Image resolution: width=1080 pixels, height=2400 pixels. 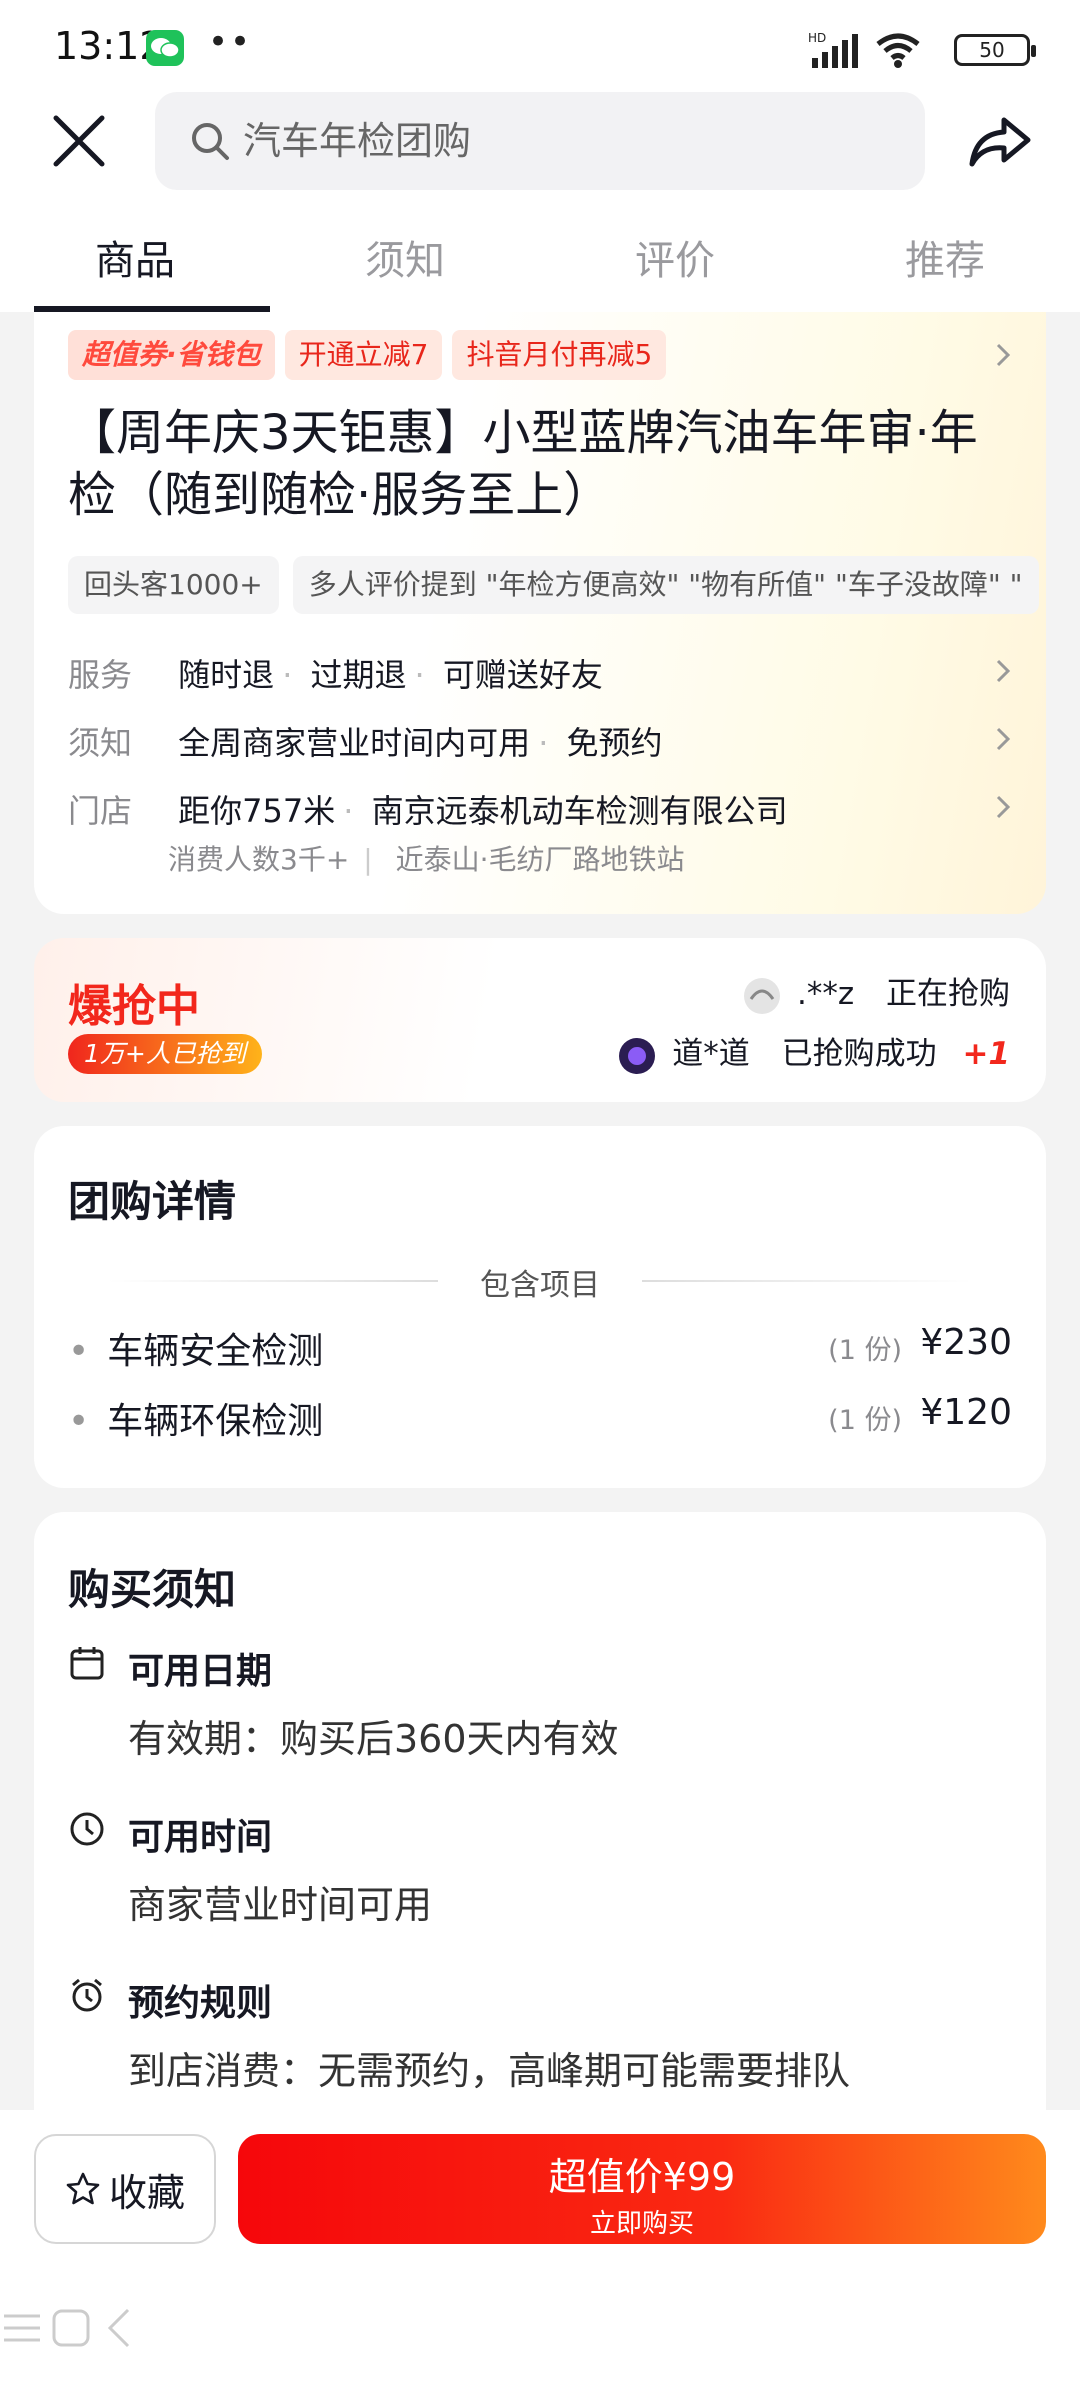 What do you see at coordinates (165, 1054) in the screenshot?
I see `rush-count-badge: 1万+人已抢到` at bounding box center [165, 1054].